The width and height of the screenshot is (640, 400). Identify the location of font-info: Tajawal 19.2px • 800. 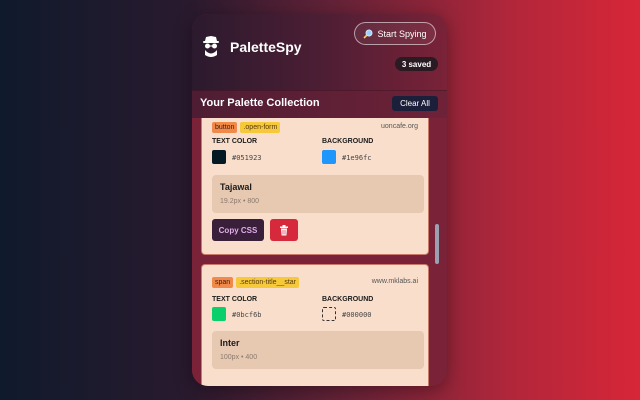
(318, 194).